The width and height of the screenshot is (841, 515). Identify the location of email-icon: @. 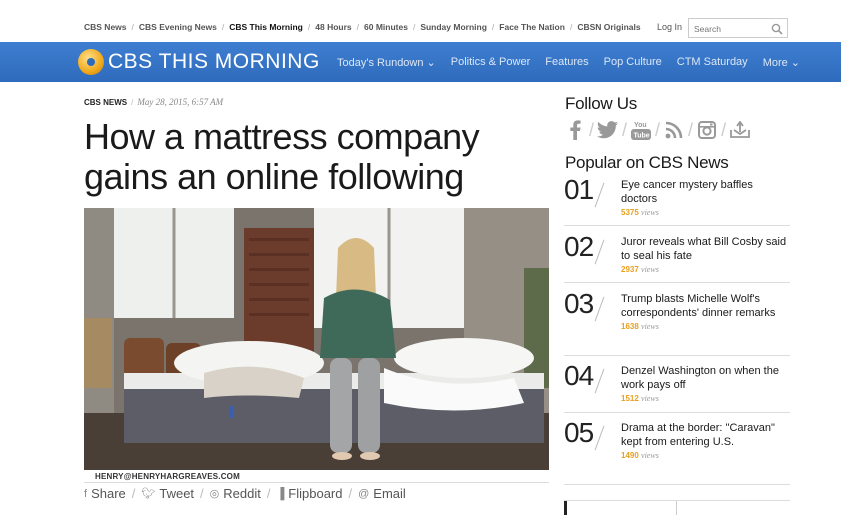
(364, 493).